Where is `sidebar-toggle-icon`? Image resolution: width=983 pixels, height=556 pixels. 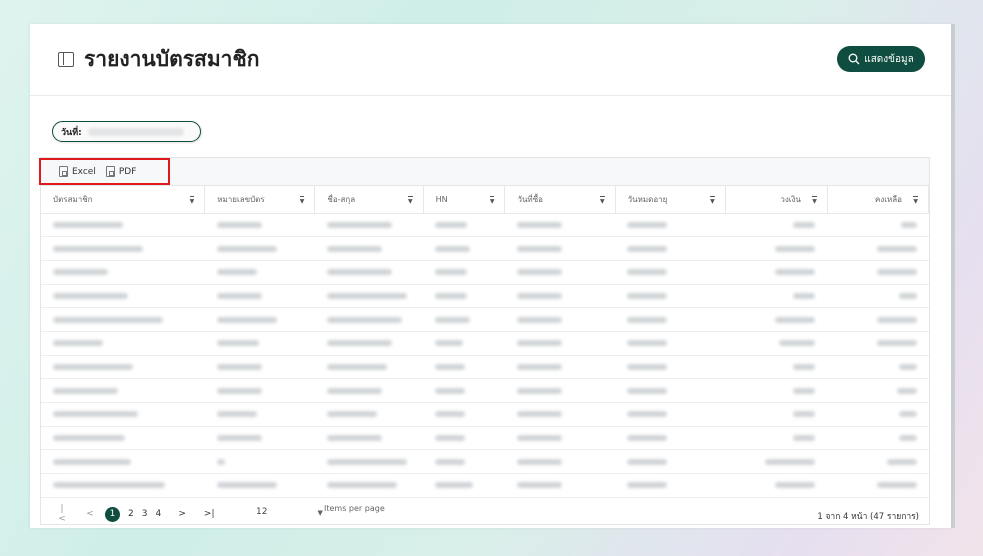 sidebar-toggle-icon is located at coordinates (66, 59).